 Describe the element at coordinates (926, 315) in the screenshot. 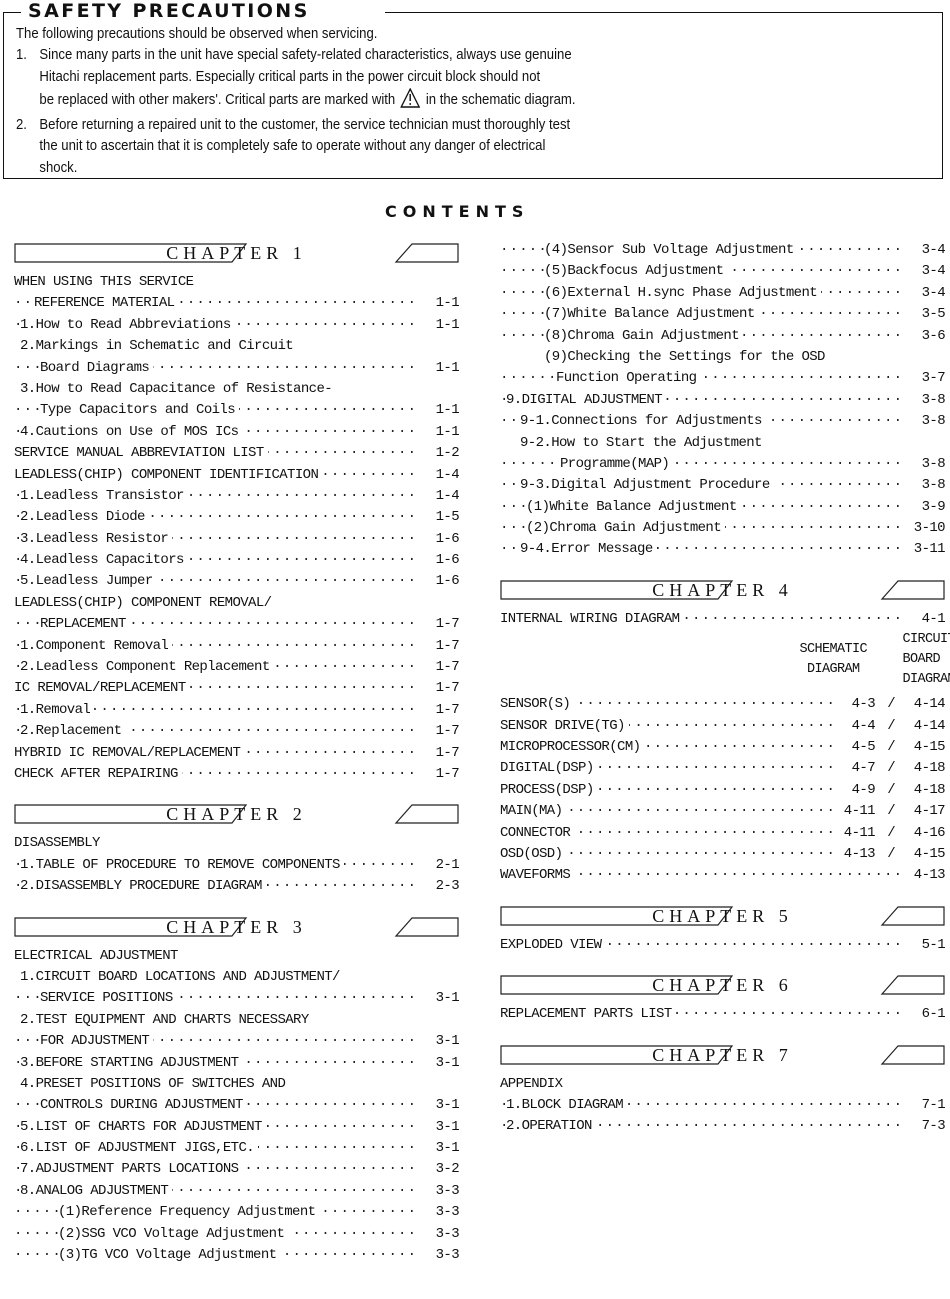

I see `toc-page-number: 3-5` at that location.